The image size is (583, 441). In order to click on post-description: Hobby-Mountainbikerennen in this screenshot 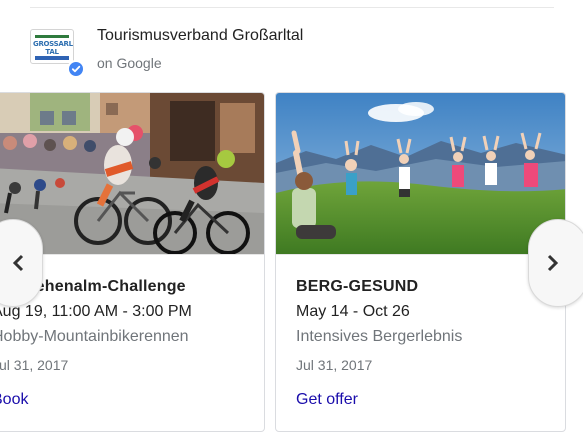, I will do `click(94, 336)`.